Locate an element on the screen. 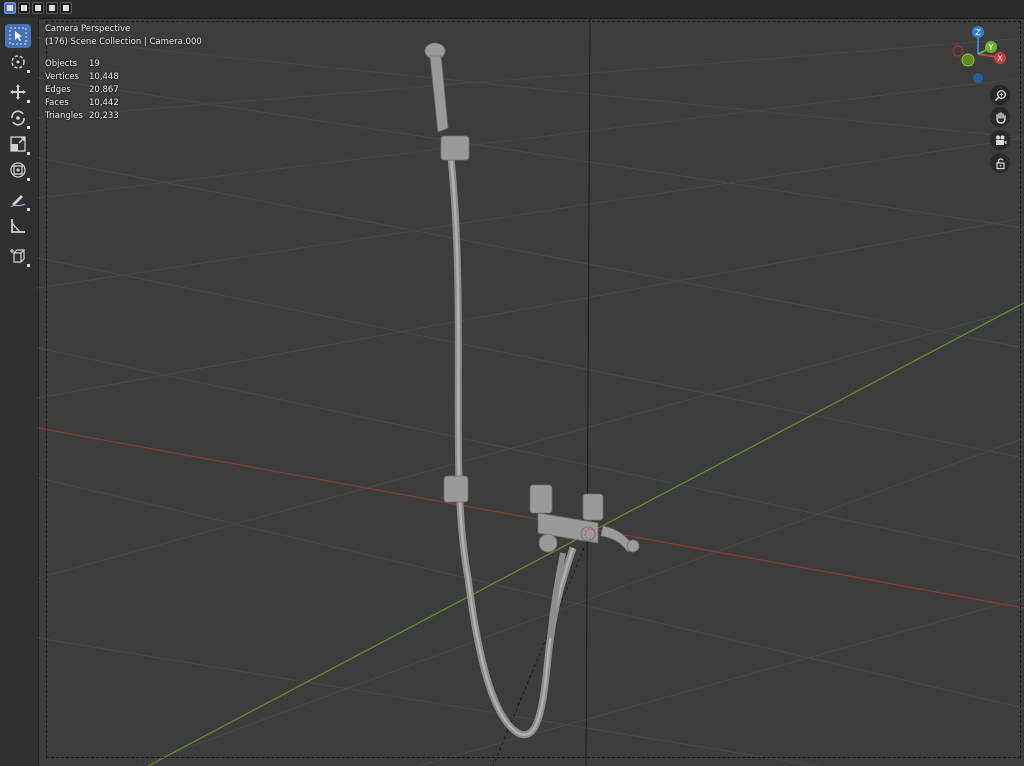 The height and width of the screenshot is (766, 1024). transform-icon is located at coordinates (18, 170).